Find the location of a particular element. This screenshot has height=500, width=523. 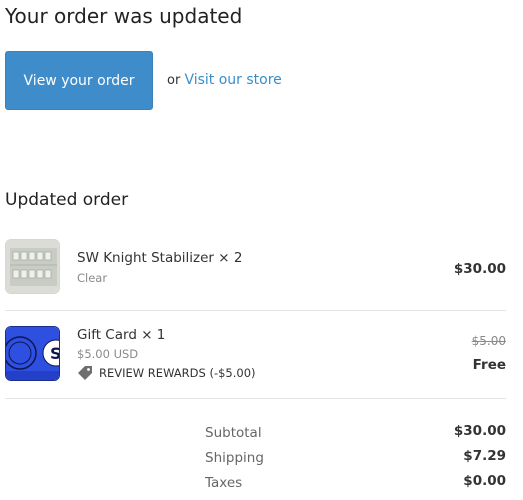

shipping-value: $7.29 is located at coordinates (484, 456).